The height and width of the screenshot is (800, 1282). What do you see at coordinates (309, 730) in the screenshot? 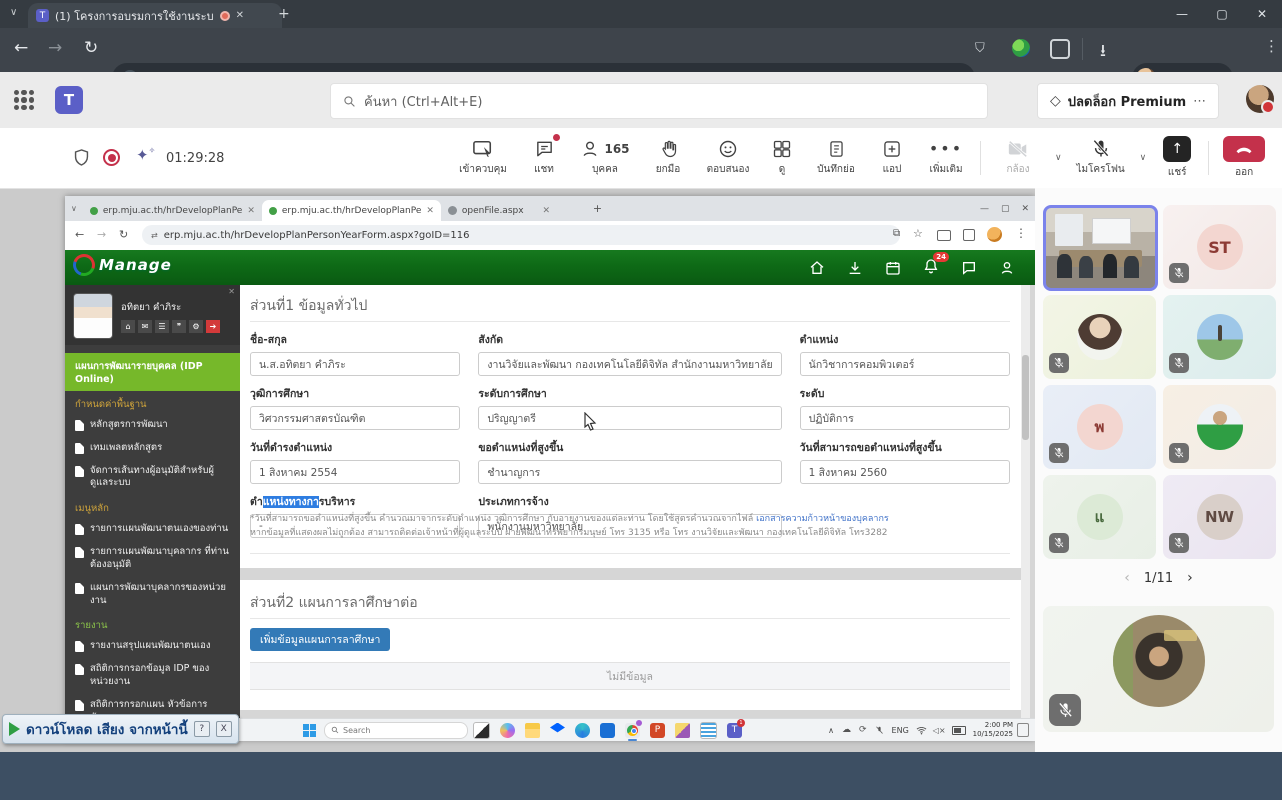
I see `inner-windows-start-button` at bounding box center [309, 730].